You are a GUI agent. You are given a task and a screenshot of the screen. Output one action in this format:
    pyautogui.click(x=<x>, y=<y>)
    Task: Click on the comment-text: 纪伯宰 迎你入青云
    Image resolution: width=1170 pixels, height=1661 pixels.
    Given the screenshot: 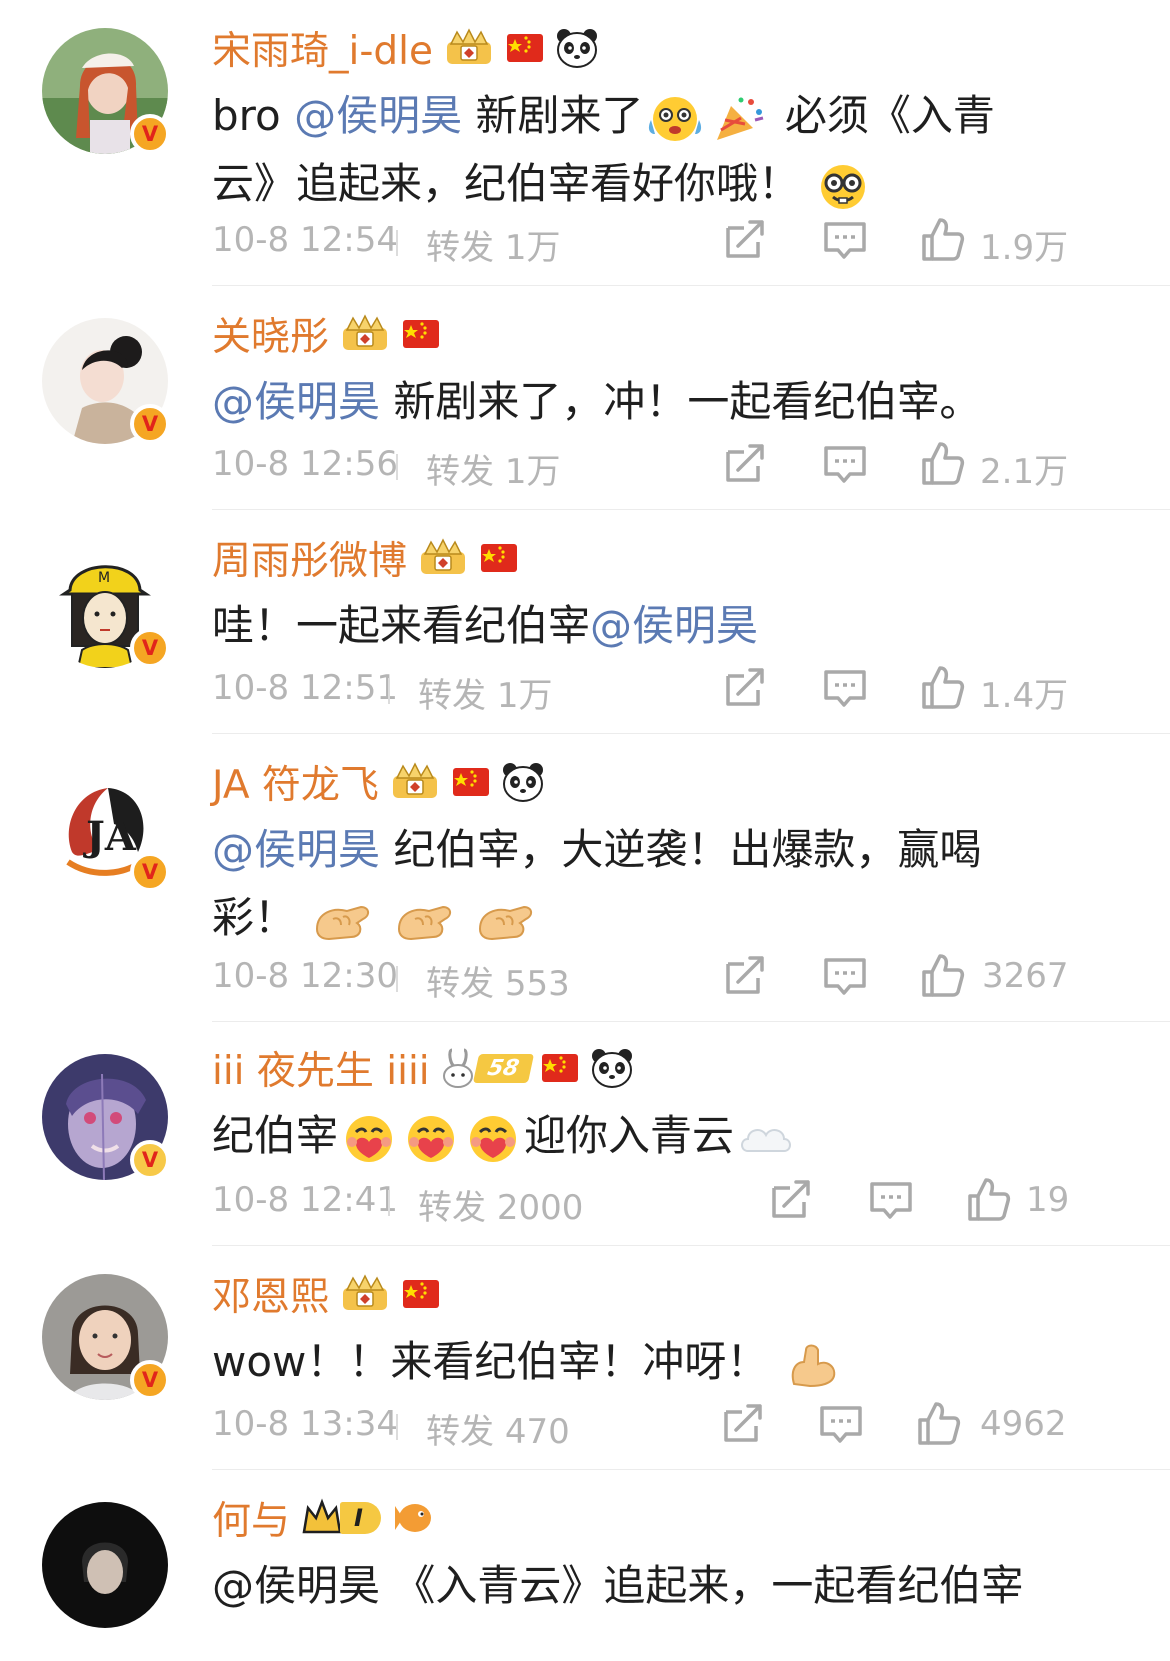 What is the action you would take?
    pyautogui.click(x=652, y=1136)
    